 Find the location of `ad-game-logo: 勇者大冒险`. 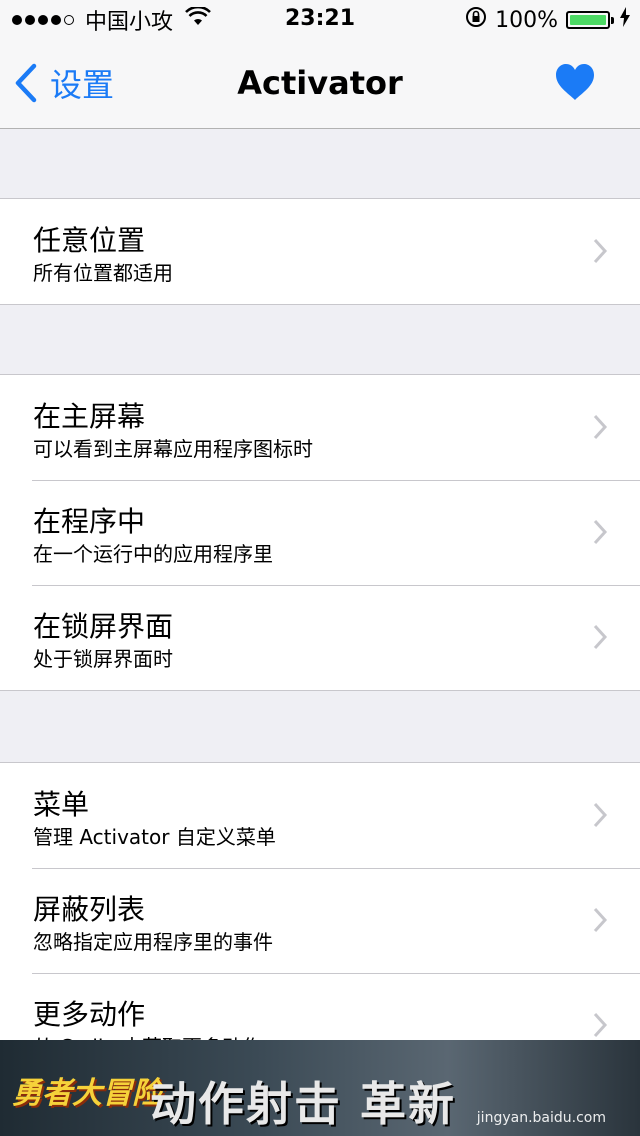

ad-game-logo: 勇者大冒险 is located at coordinates (87, 1093).